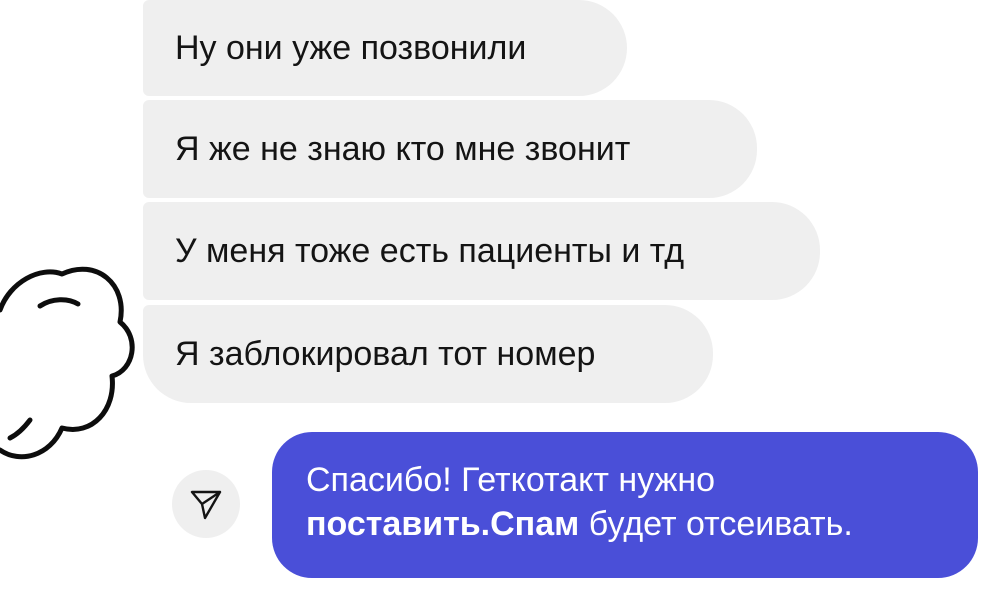 Image resolution: width=1000 pixels, height=590 pixels. I want to click on message-text: Спасибо! Геткотакт нужно, so click(511, 480).